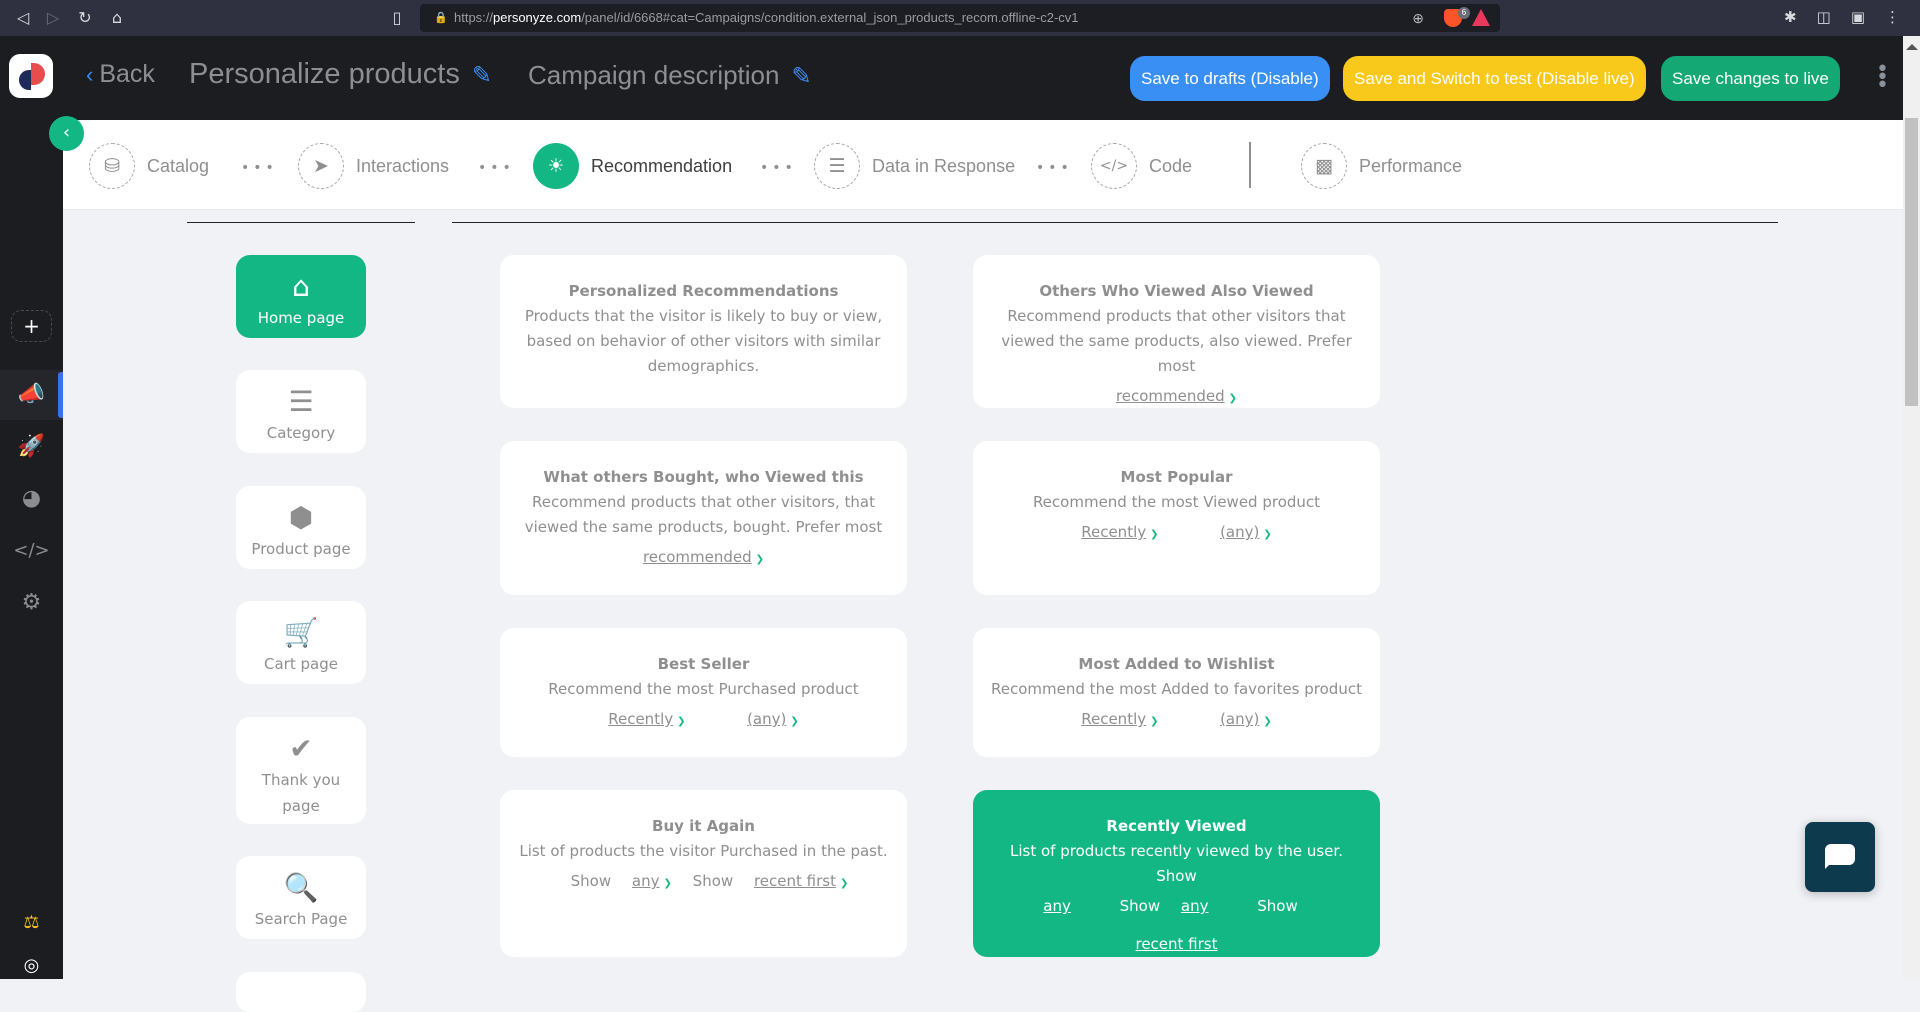 The image size is (1920, 1012). What do you see at coordinates (1912, 47) in the screenshot?
I see `scroll-up-arrow-icon` at bounding box center [1912, 47].